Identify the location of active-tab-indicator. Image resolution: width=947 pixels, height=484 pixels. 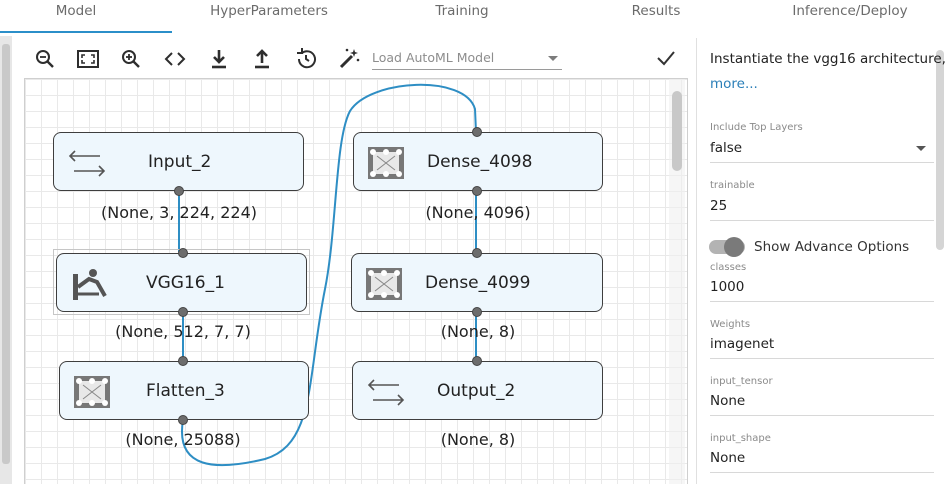
(86, 32).